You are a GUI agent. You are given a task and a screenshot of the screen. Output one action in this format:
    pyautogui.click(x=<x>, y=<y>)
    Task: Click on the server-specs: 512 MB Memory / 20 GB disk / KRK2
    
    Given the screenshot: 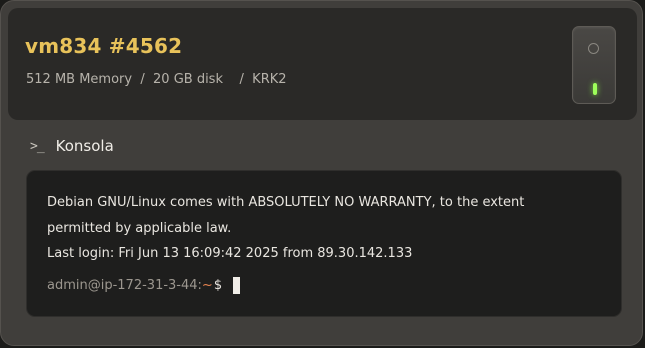 What is the action you would take?
    pyautogui.click(x=156, y=79)
    